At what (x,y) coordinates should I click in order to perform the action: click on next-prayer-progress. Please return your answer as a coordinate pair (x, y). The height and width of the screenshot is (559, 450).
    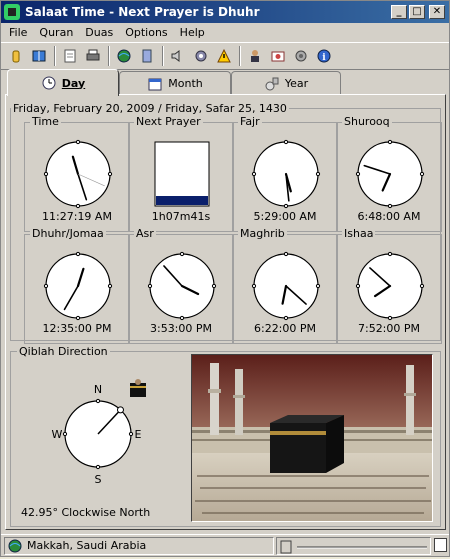
    Looking at the image, I should click on (182, 174).